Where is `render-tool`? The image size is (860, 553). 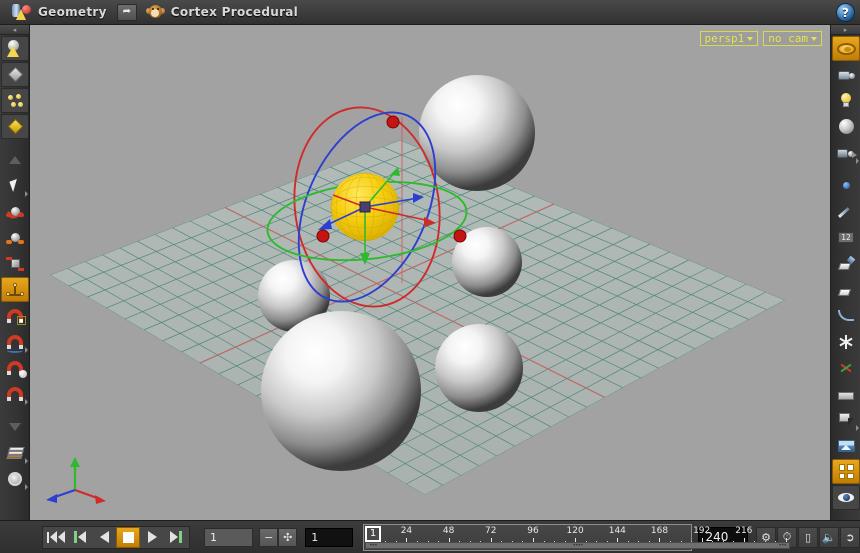 render-tool is located at coordinates (15, 478).